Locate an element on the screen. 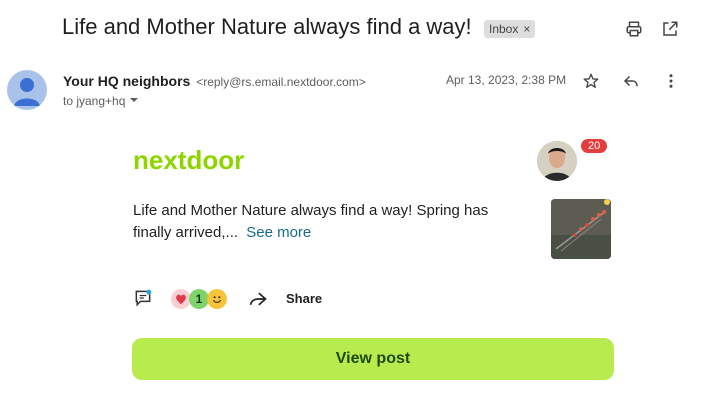 This screenshot has width=707, height=416. notification-count-badge: 20 is located at coordinates (594, 146).